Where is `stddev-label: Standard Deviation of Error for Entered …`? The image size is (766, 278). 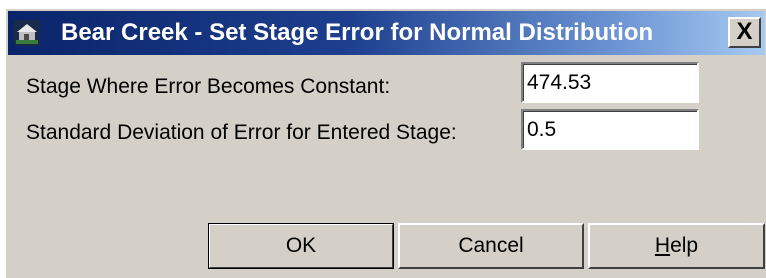 stddev-label: Standard Deviation of Error for Entered … is located at coordinates (241, 132).